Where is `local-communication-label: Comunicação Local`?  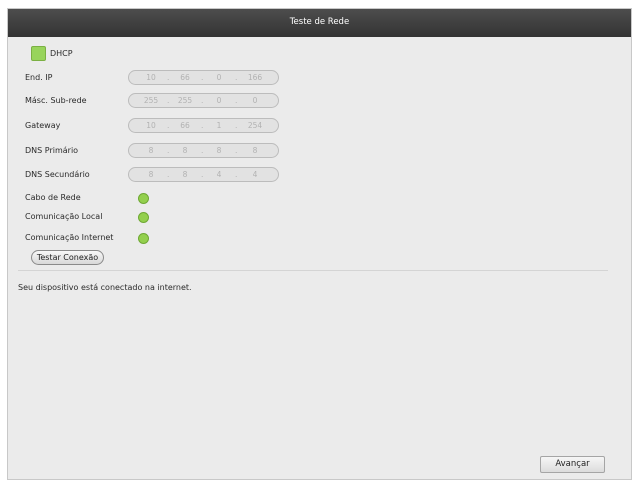
local-communication-label: Comunicação Local is located at coordinates (64, 216).